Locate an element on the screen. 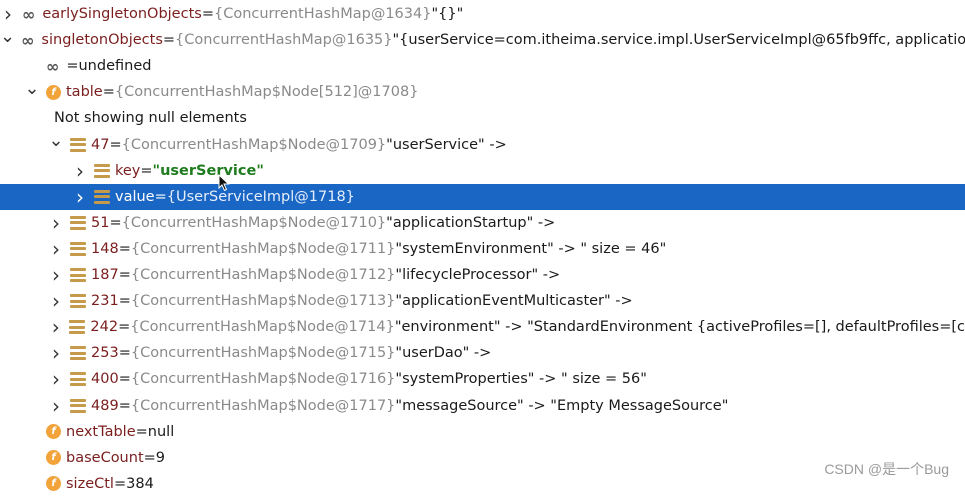  variable-name: 253 is located at coordinates (105, 353).